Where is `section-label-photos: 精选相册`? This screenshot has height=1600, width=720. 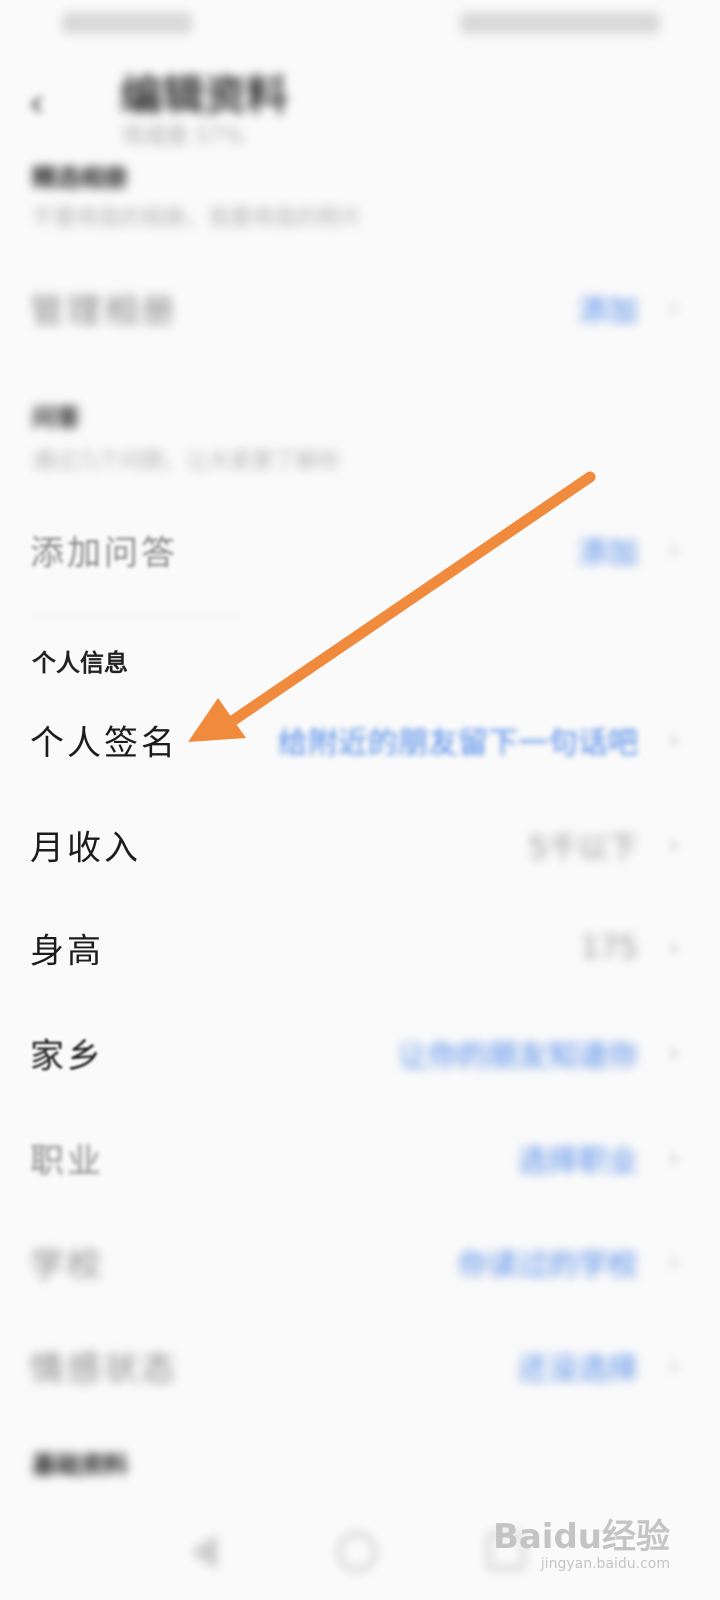
section-label-photos: 精选相册 is located at coordinates (80, 177).